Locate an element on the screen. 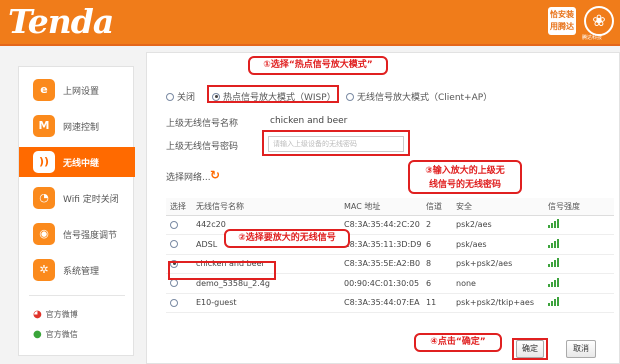 This screenshot has height=364, width=620. clock-icon: ◔ is located at coordinates (44, 198).